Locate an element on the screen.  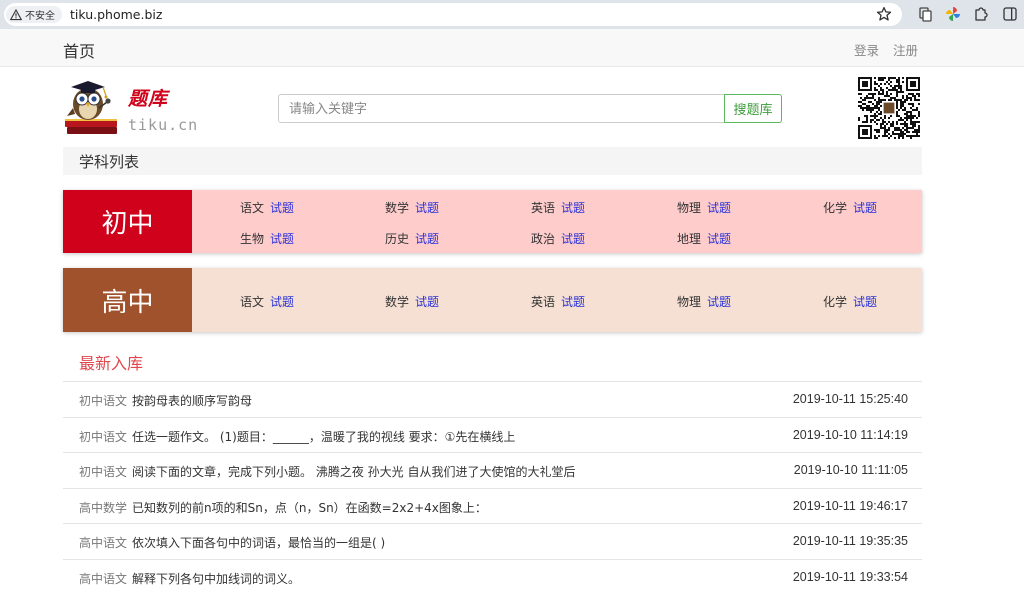
top-navbar: 首页 登录 注册 is located at coordinates (512, 48).